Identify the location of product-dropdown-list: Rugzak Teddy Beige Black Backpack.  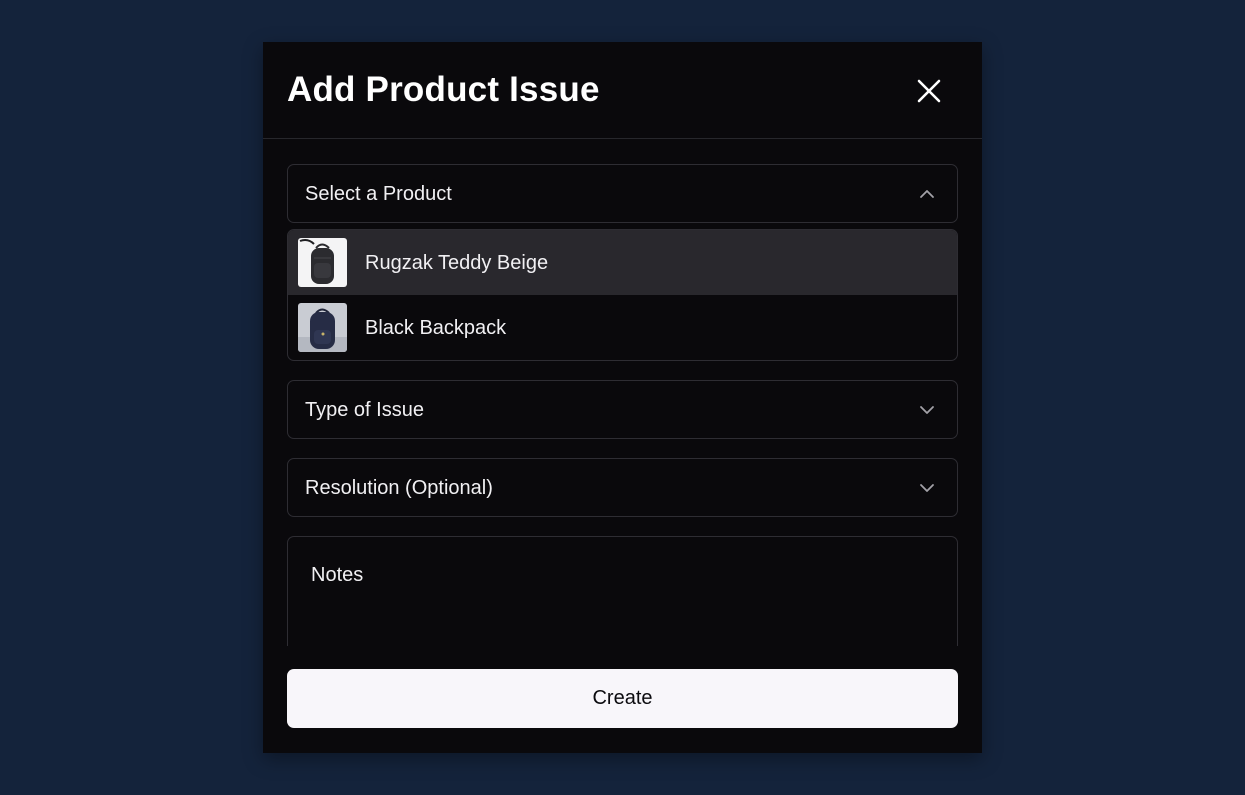
(622, 295).